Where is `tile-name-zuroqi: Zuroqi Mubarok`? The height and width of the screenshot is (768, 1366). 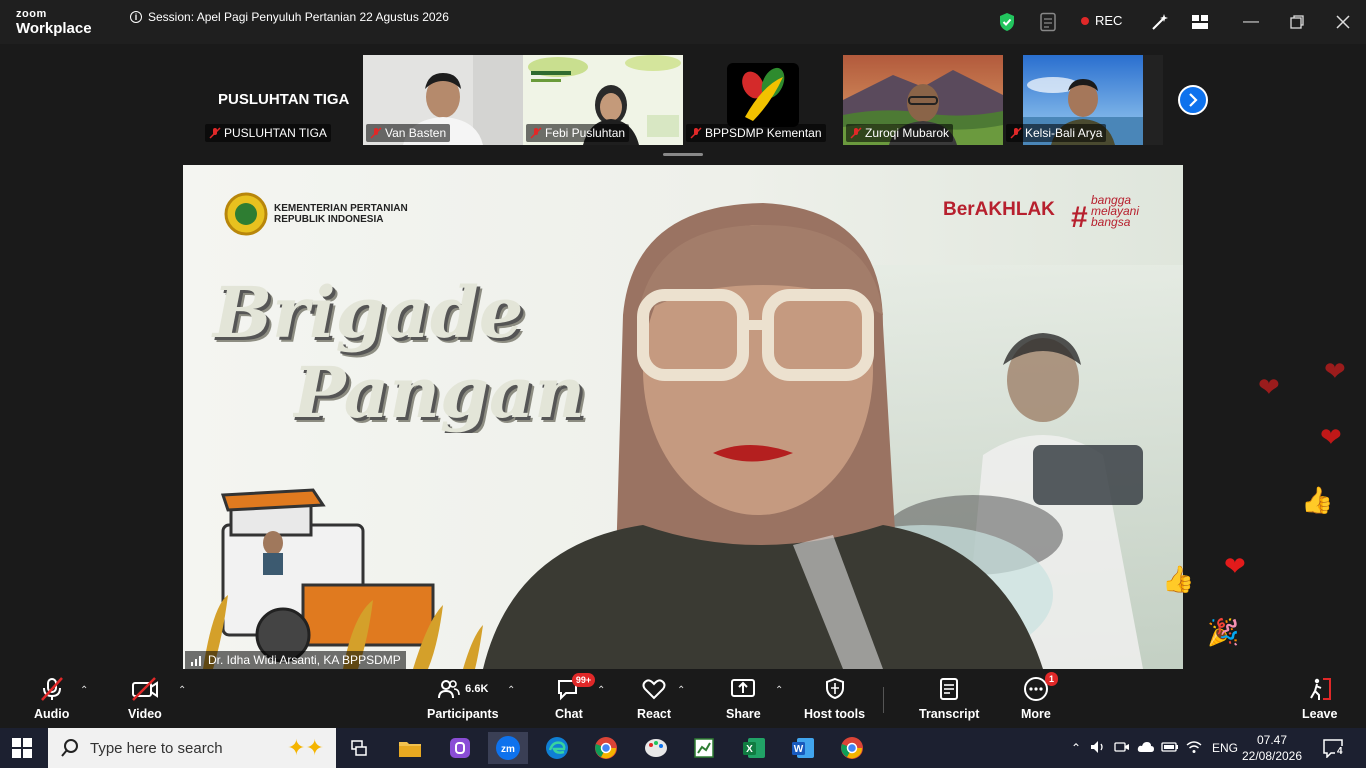 tile-name-zuroqi: Zuroqi Mubarok is located at coordinates (900, 133).